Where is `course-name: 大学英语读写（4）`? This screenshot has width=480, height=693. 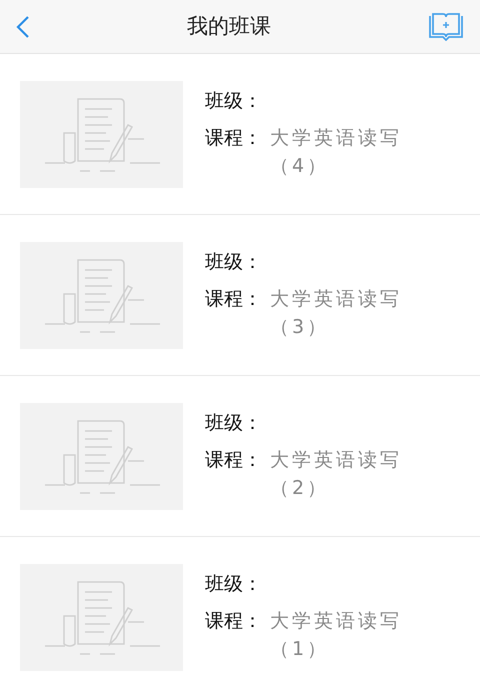
course-name: 大学英语读写（4） is located at coordinates (336, 153).